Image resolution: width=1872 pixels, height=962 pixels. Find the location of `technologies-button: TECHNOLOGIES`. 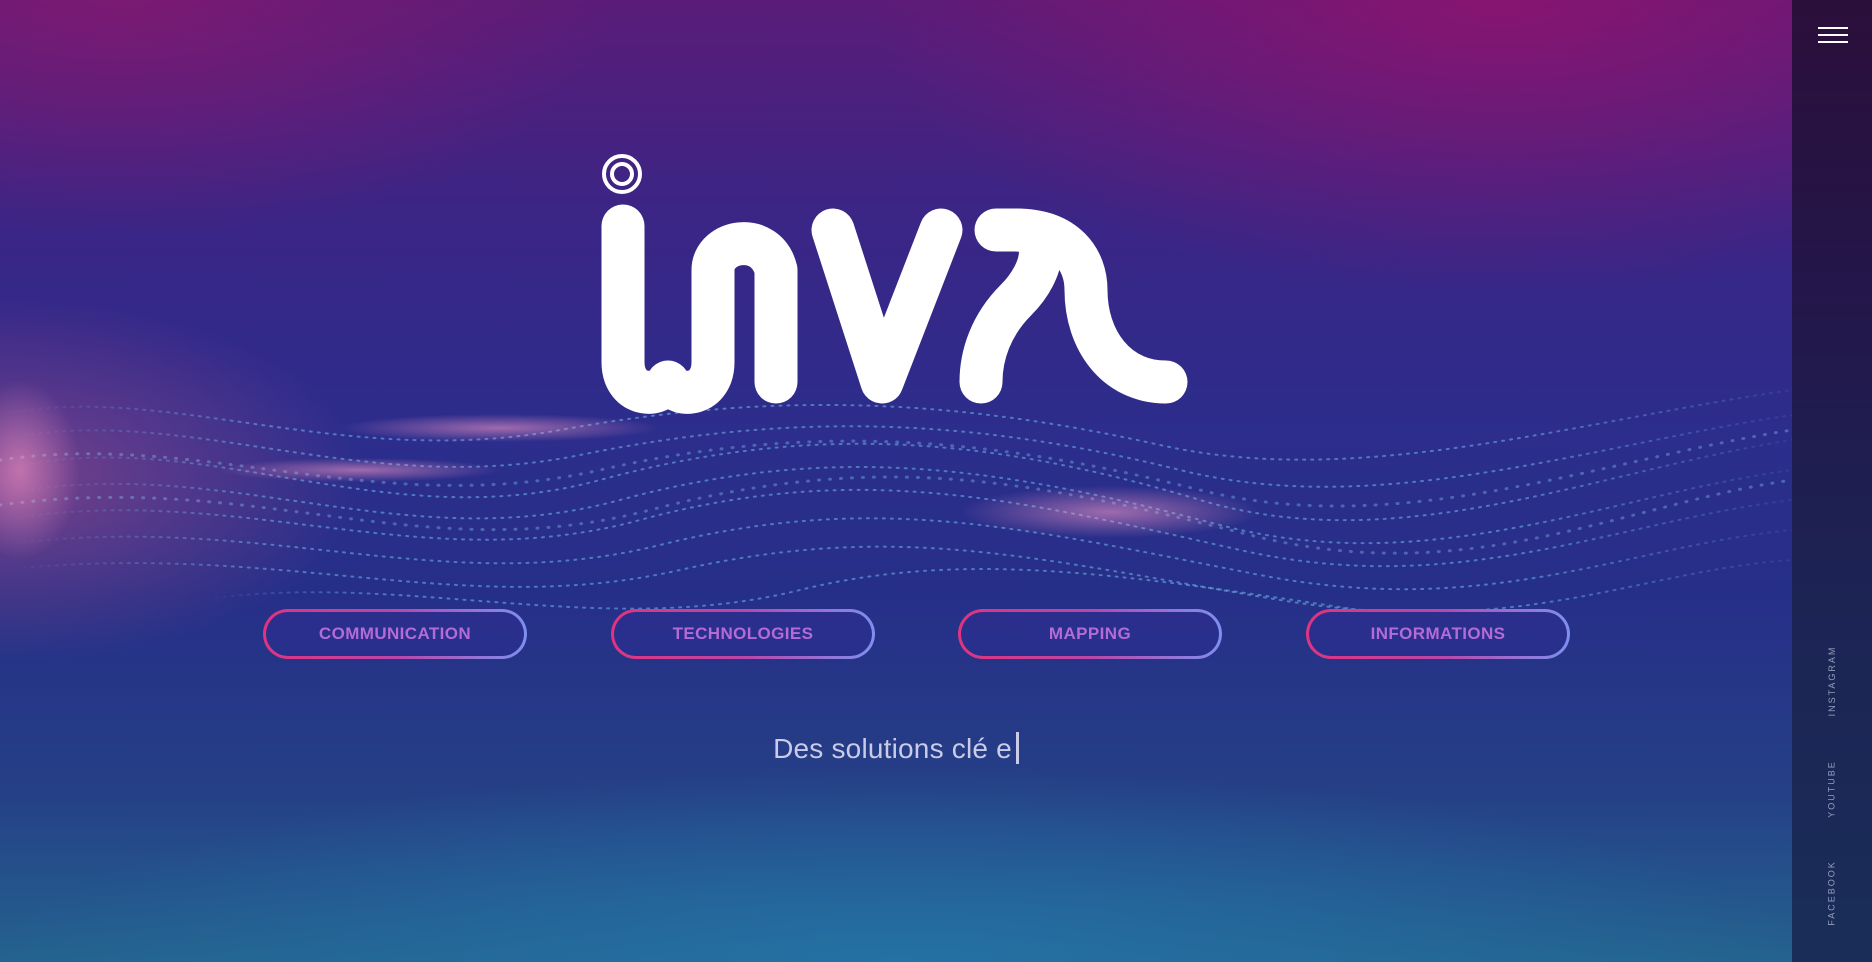

technologies-button: TECHNOLOGIES is located at coordinates (743, 634).